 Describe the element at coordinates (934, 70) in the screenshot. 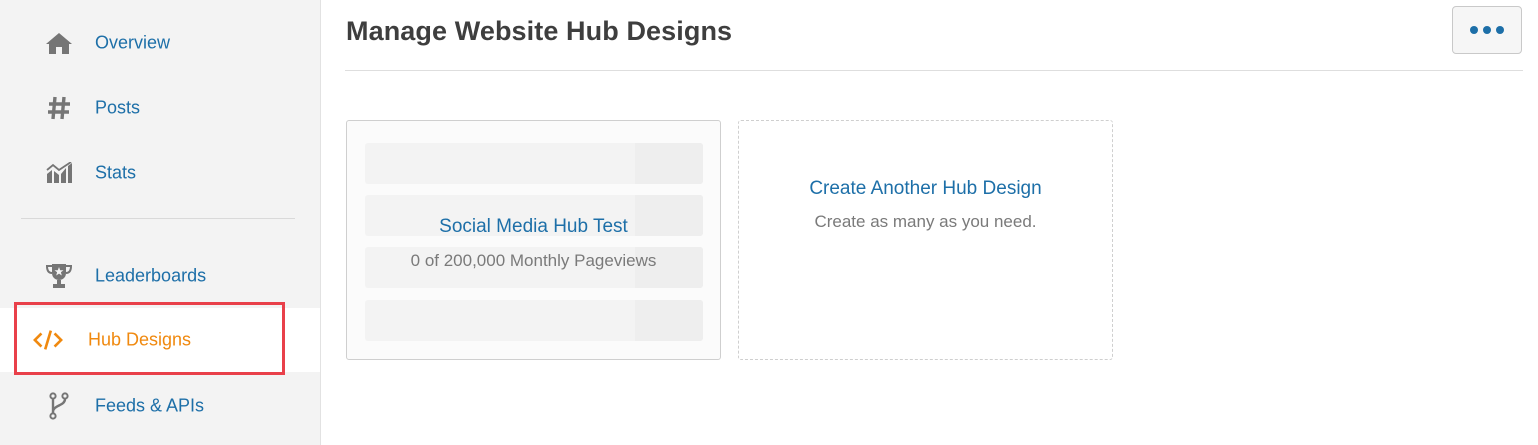

I see `header-divider` at that location.